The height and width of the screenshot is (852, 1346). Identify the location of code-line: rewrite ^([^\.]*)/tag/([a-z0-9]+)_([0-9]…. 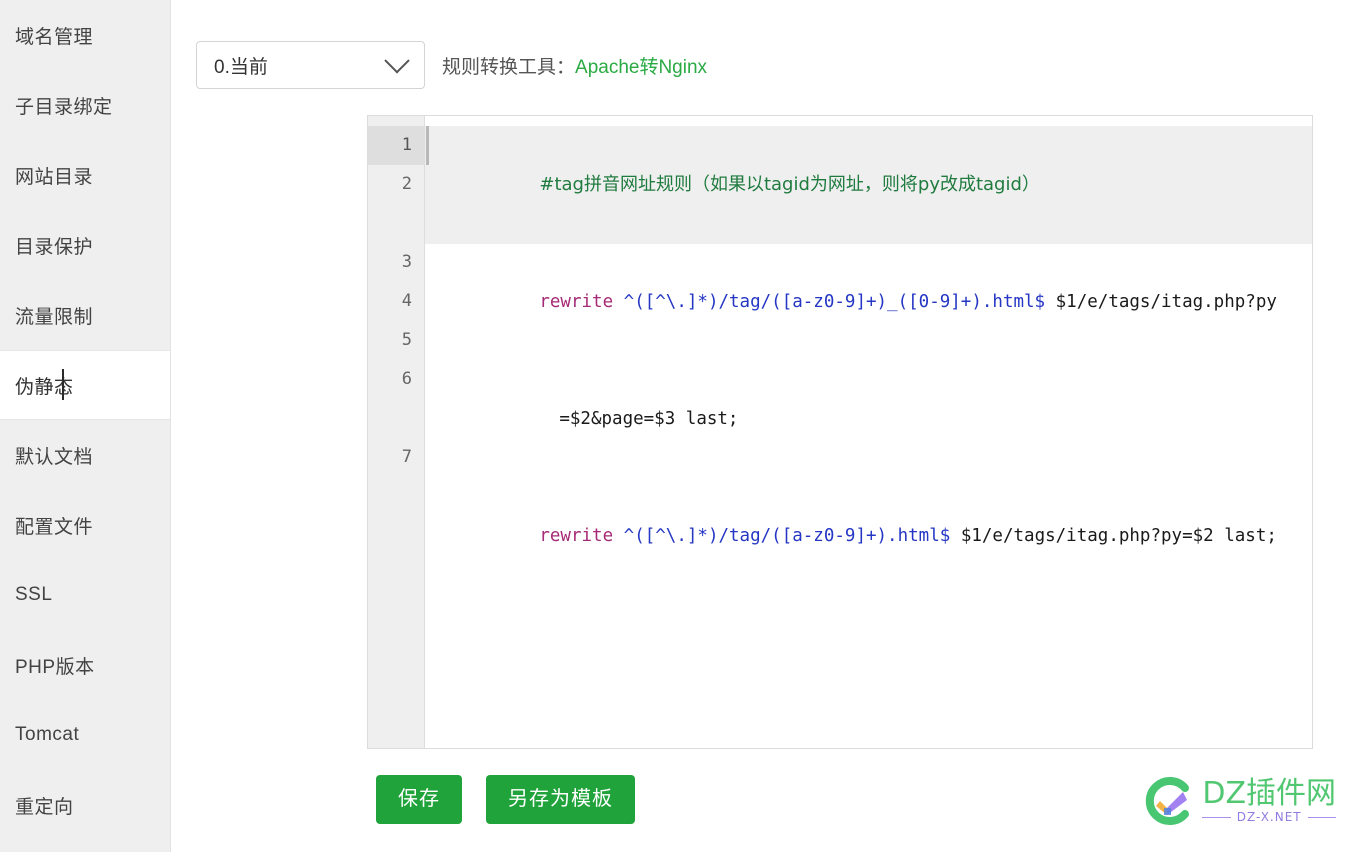
(868, 302).